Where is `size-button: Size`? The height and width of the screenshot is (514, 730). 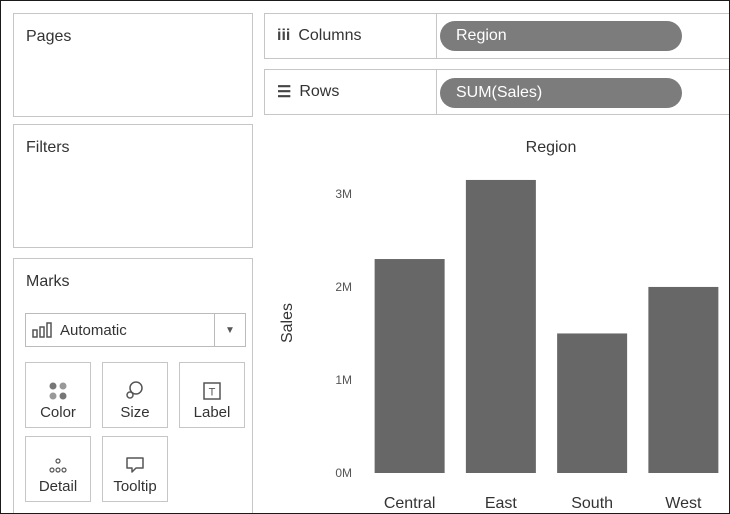
size-button: Size is located at coordinates (135, 395).